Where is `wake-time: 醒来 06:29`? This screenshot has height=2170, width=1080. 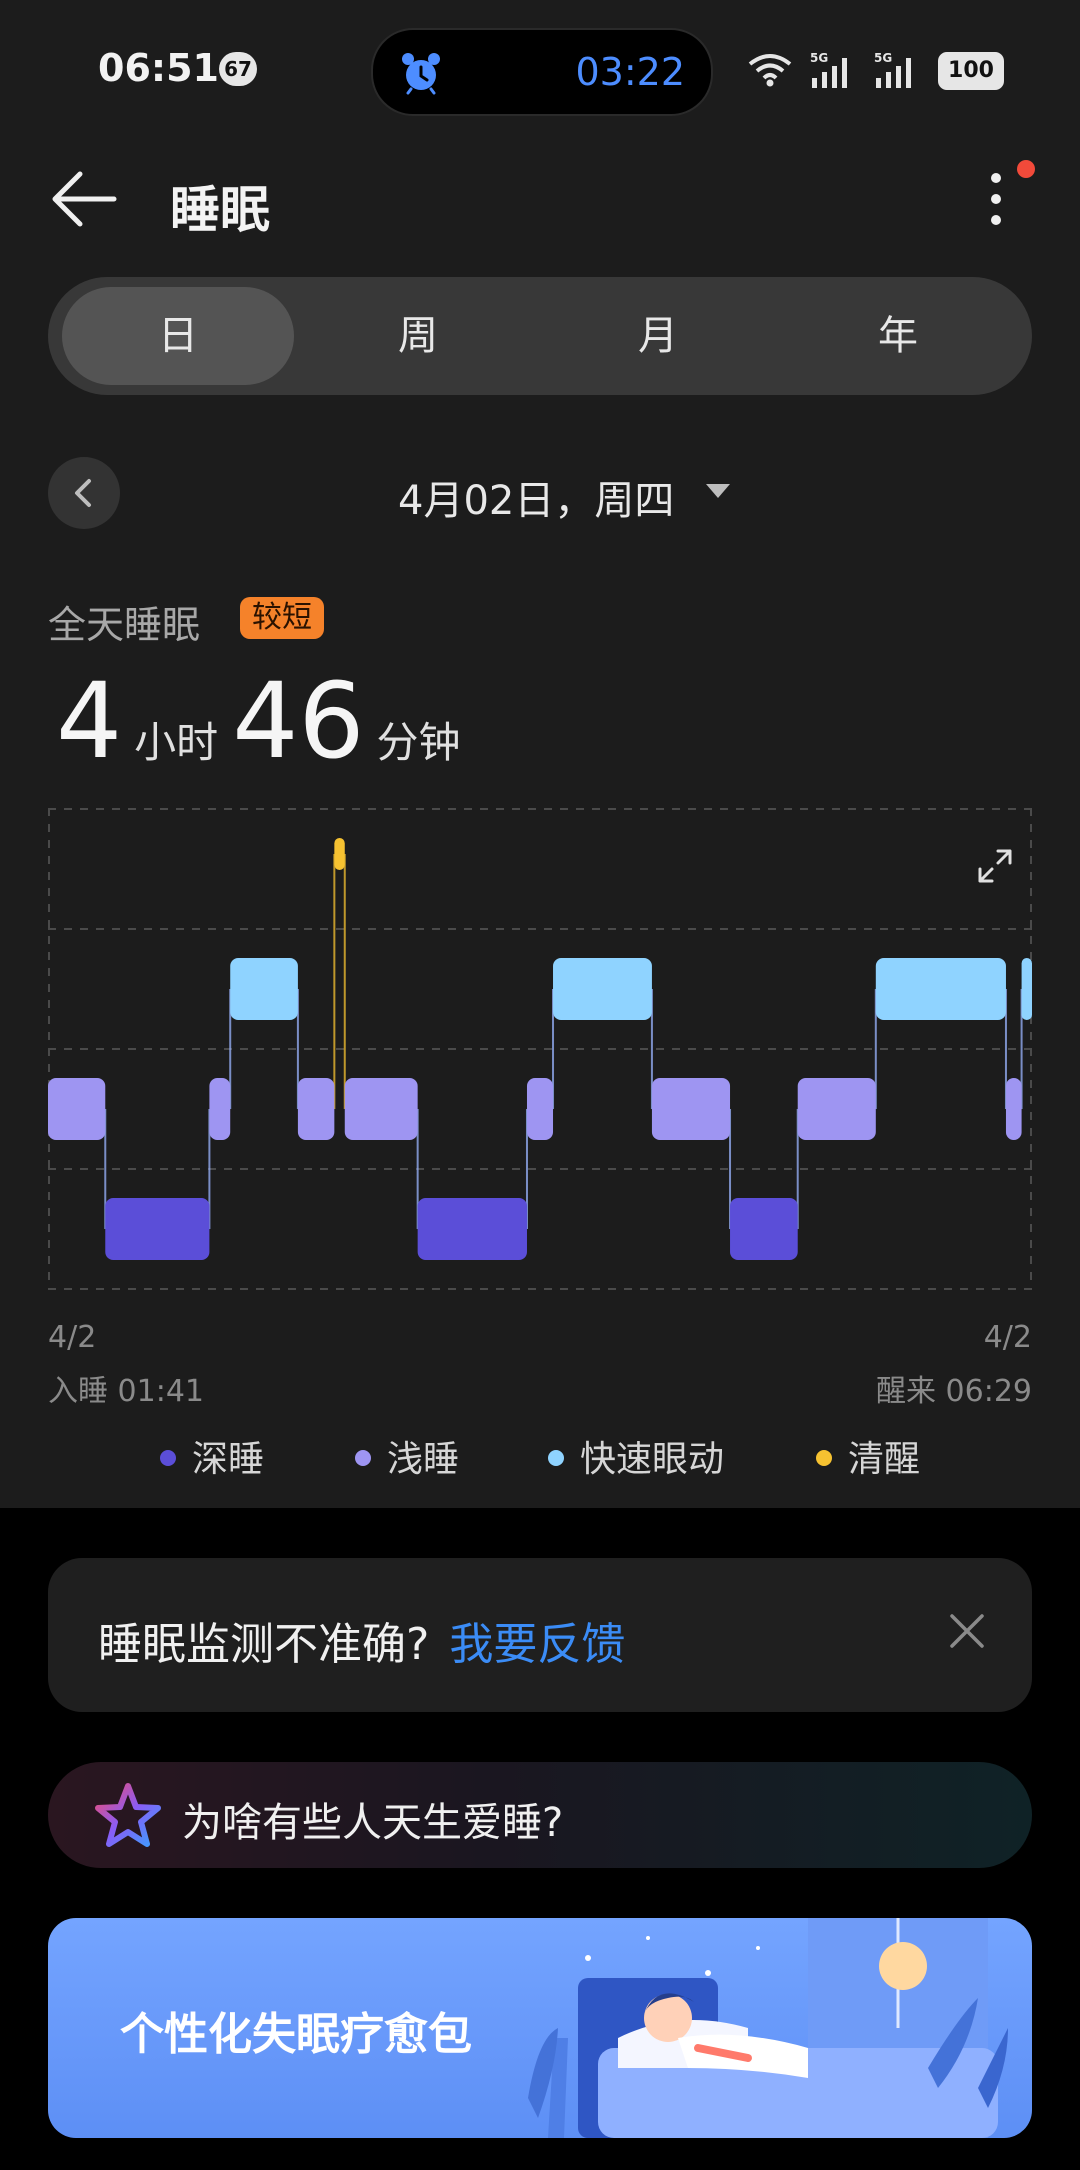
wake-time: 醒来 06:29 is located at coordinates (954, 1391).